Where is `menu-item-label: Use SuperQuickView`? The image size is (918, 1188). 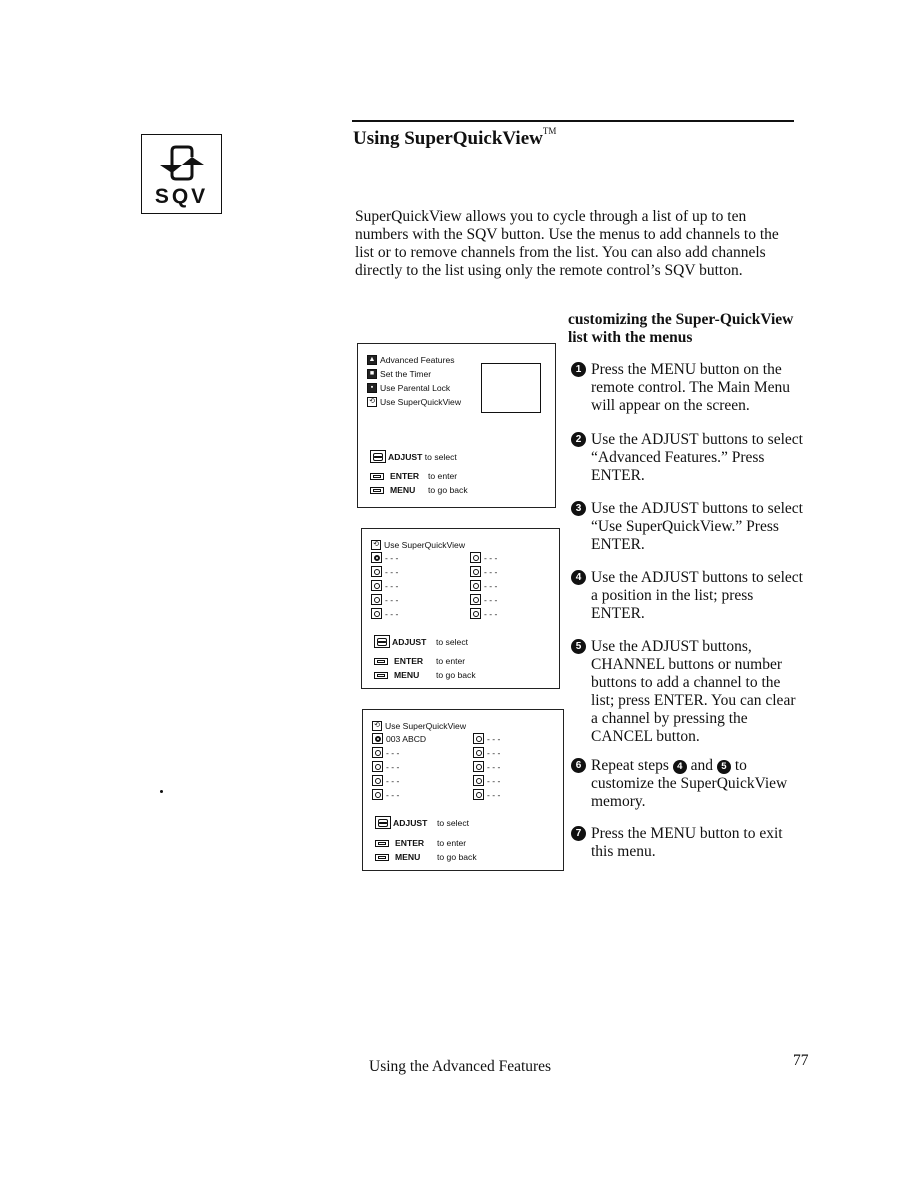 menu-item-label: Use SuperQuickView is located at coordinates (421, 401).